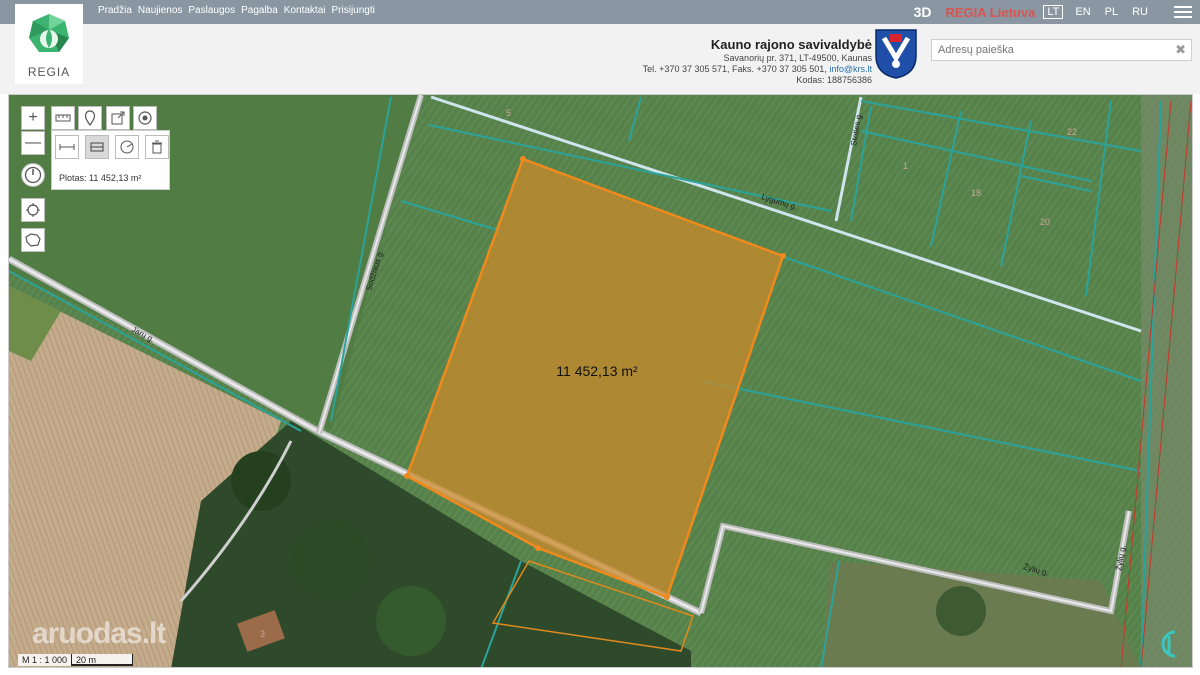 This screenshot has height=675, width=1200. Describe the element at coordinates (797, 58) in the screenshot. I see `municipality-address: Savanorių pr. 371, LT-49500, Kaunas` at that location.